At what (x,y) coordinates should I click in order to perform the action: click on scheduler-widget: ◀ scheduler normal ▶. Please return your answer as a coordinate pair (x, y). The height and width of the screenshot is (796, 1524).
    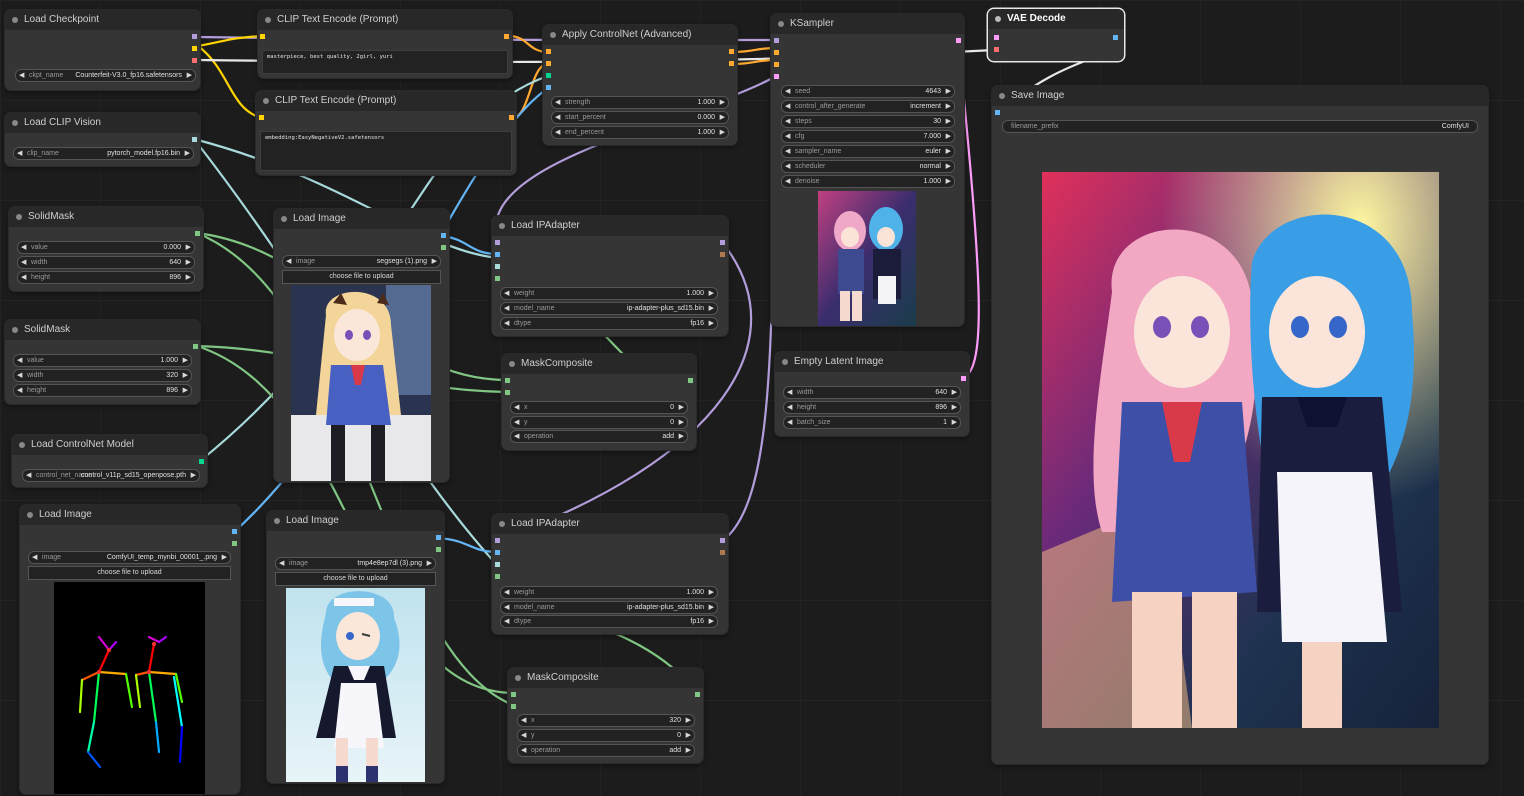
    Looking at the image, I should click on (868, 166).